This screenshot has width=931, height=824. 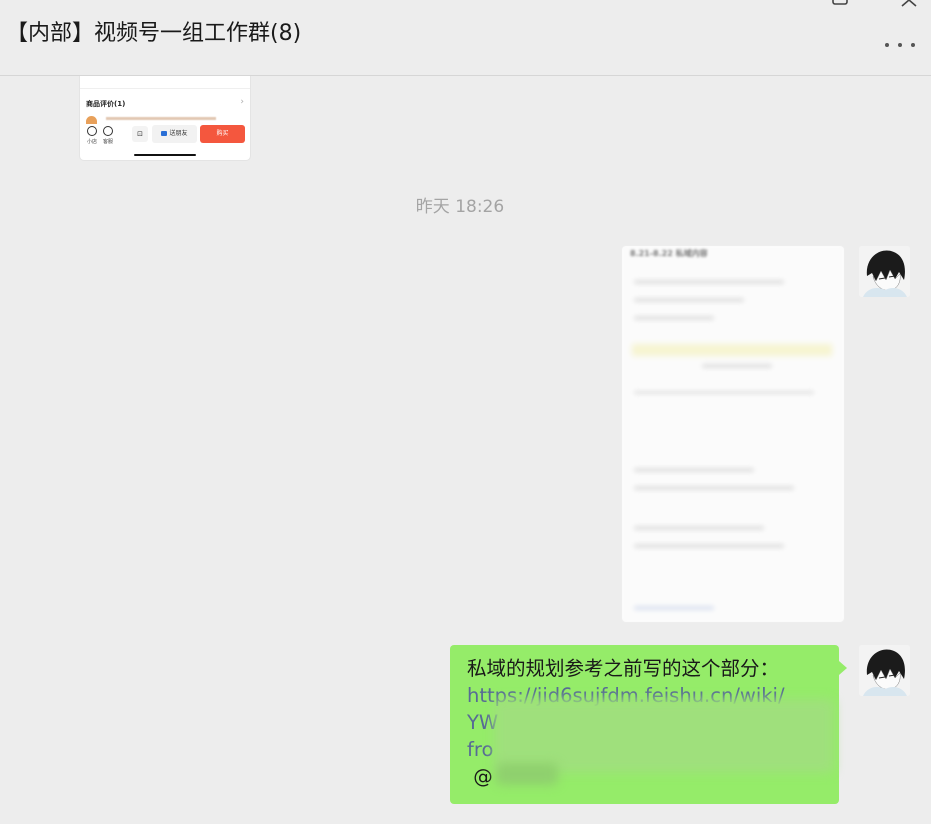 What do you see at coordinates (460, 207) in the screenshot?
I see `message-timestamp: 昨天 18:26` at bounding box center [460, 207].